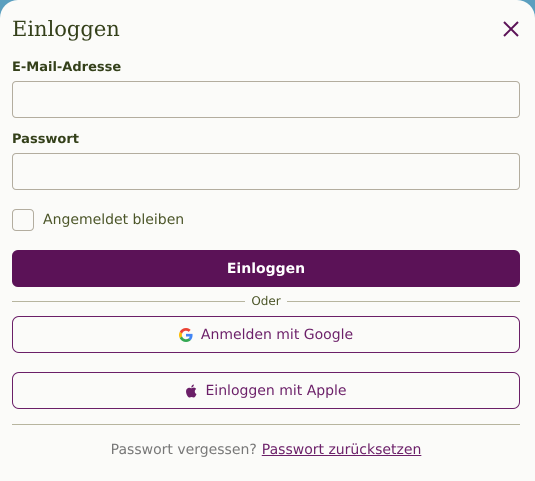 The image size is (535, 481). What do you see at coordinates (23, 220) in the screenshot?
I see `remember-checkbox` at bounding box center [23, 220].